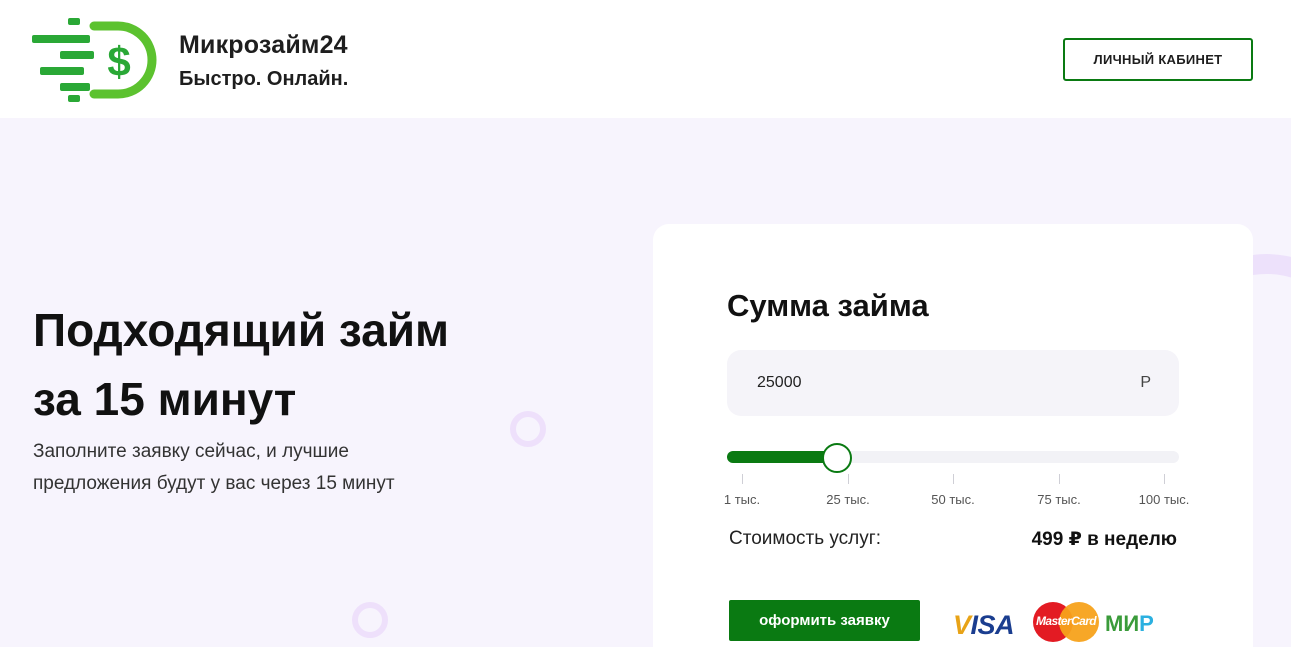  I want to click on mastercard-logo-icon: MasterCard, so click(1066, 622).